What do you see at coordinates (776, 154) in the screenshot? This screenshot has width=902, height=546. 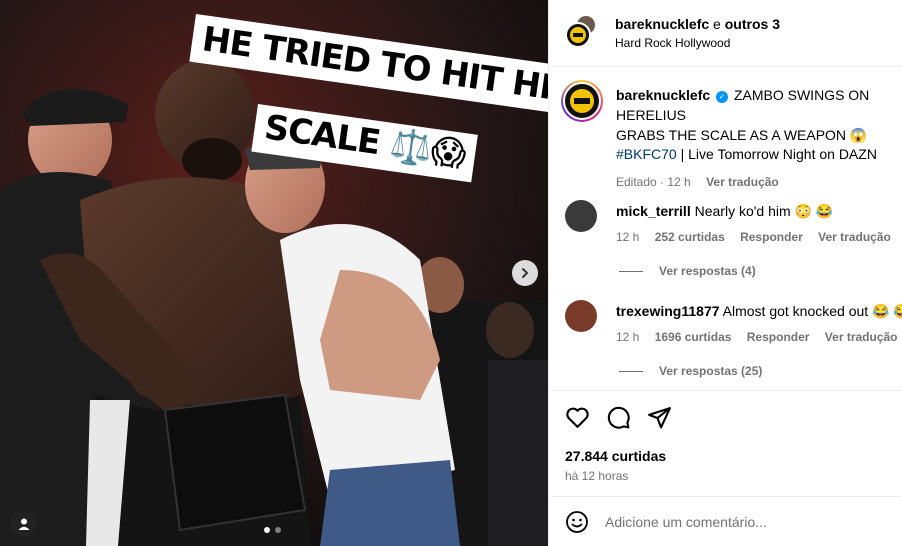 I see `caption-line2-rest: | Live Tomorrow Night on DAZN` at bounding box center [776, 154].